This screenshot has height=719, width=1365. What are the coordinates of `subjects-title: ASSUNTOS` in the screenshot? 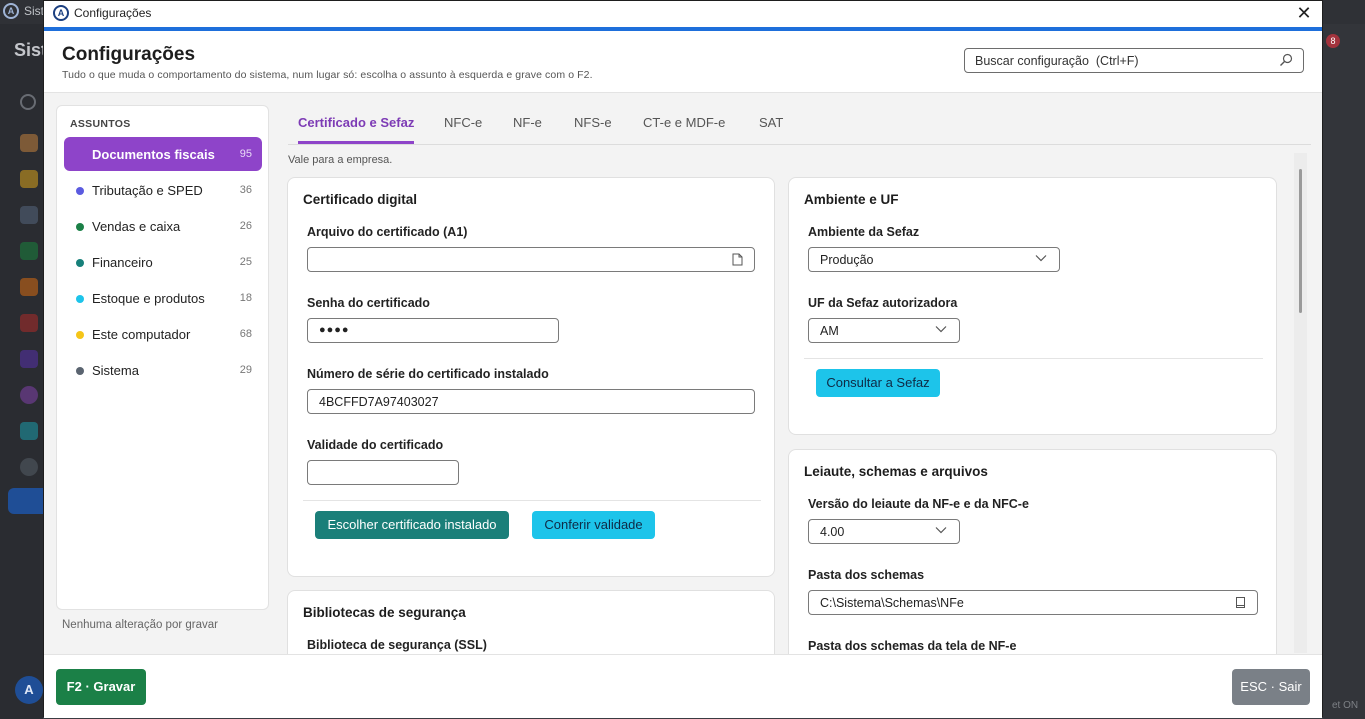 It's located at (100, 124).